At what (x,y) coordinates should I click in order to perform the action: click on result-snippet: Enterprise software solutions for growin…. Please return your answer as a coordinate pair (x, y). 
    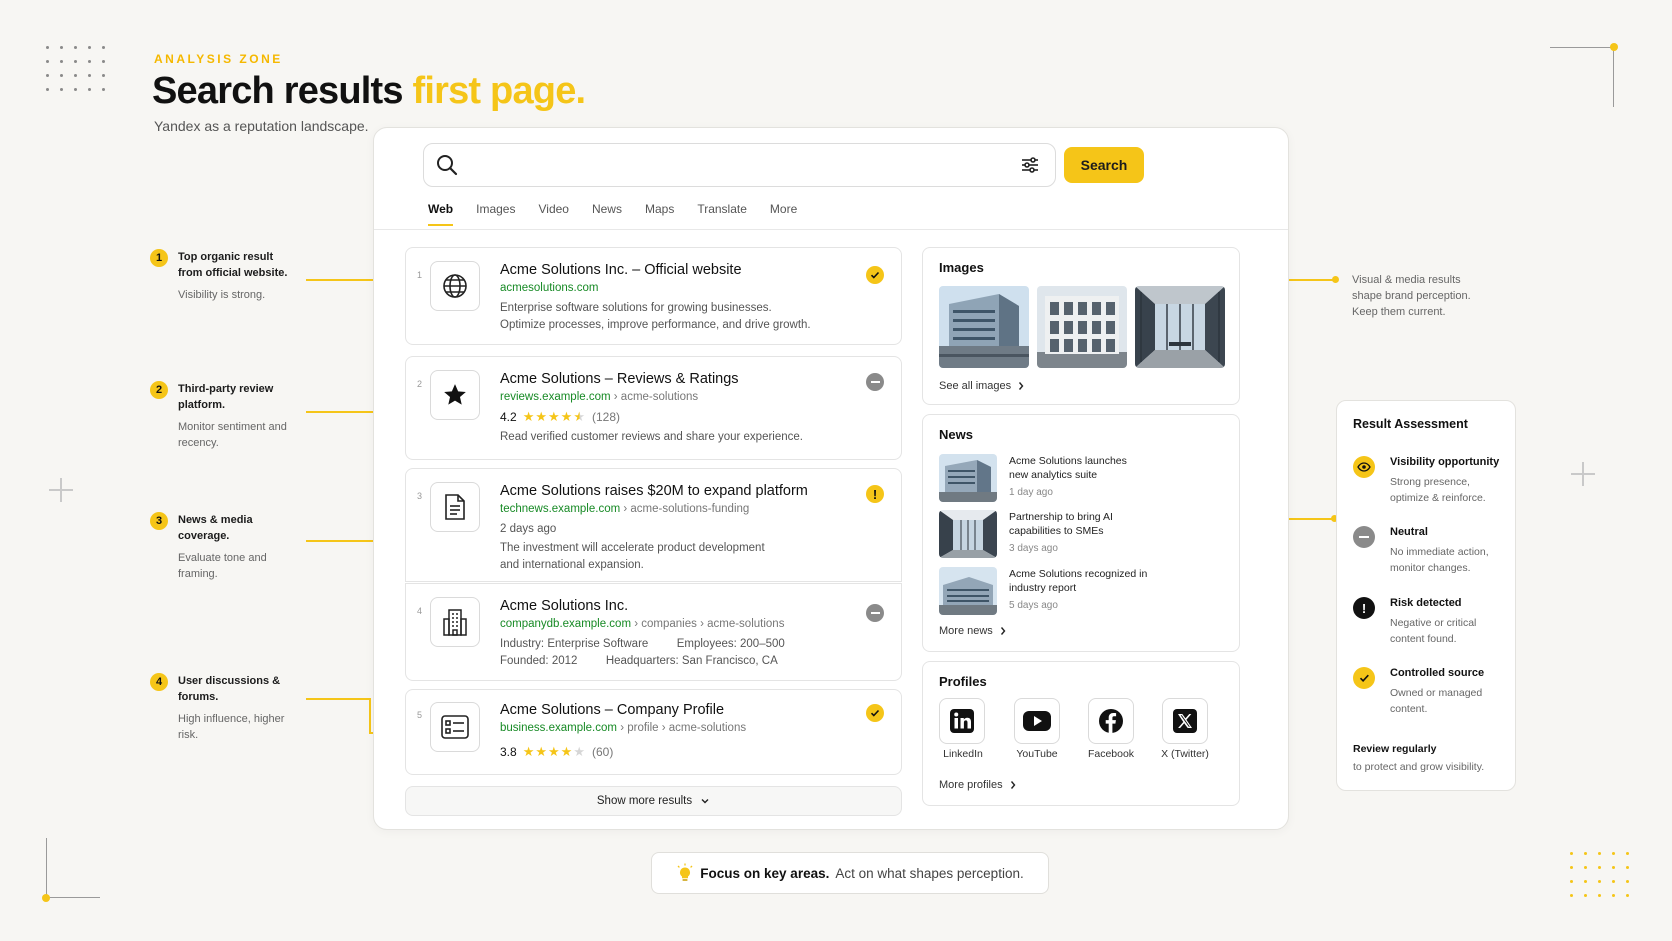
    Looking at the image, I should click on (655, 317).